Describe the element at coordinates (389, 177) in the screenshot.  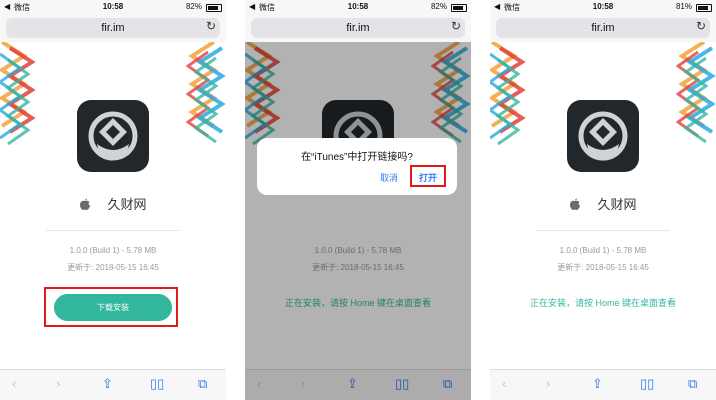
I see `cancel-button: 取消` at that location.